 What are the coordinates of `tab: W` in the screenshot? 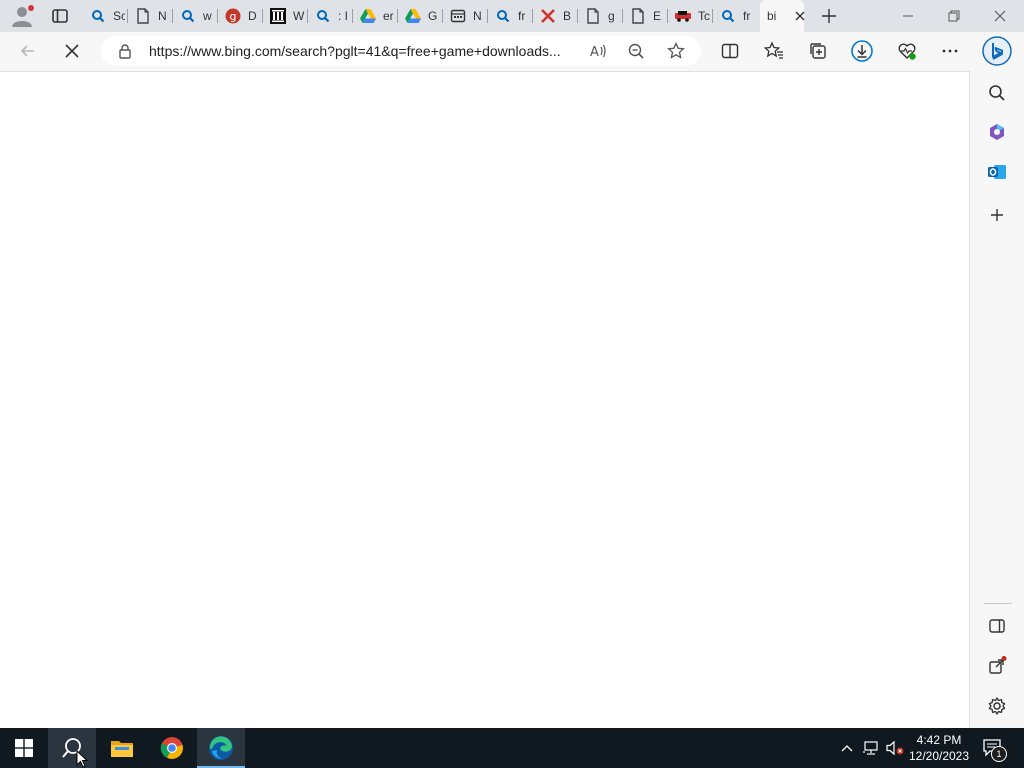 It's located at (285, 16).